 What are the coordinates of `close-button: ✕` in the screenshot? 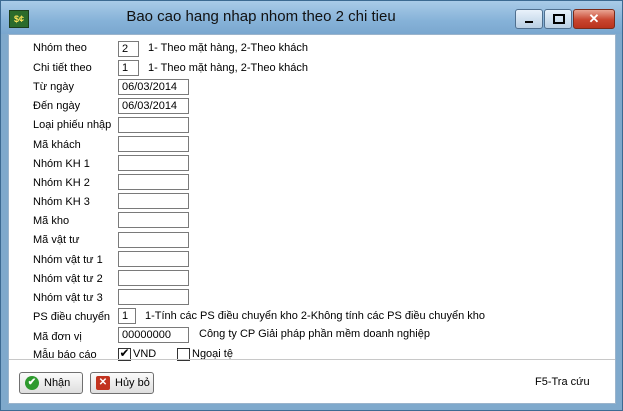 It's located at (594, 19).